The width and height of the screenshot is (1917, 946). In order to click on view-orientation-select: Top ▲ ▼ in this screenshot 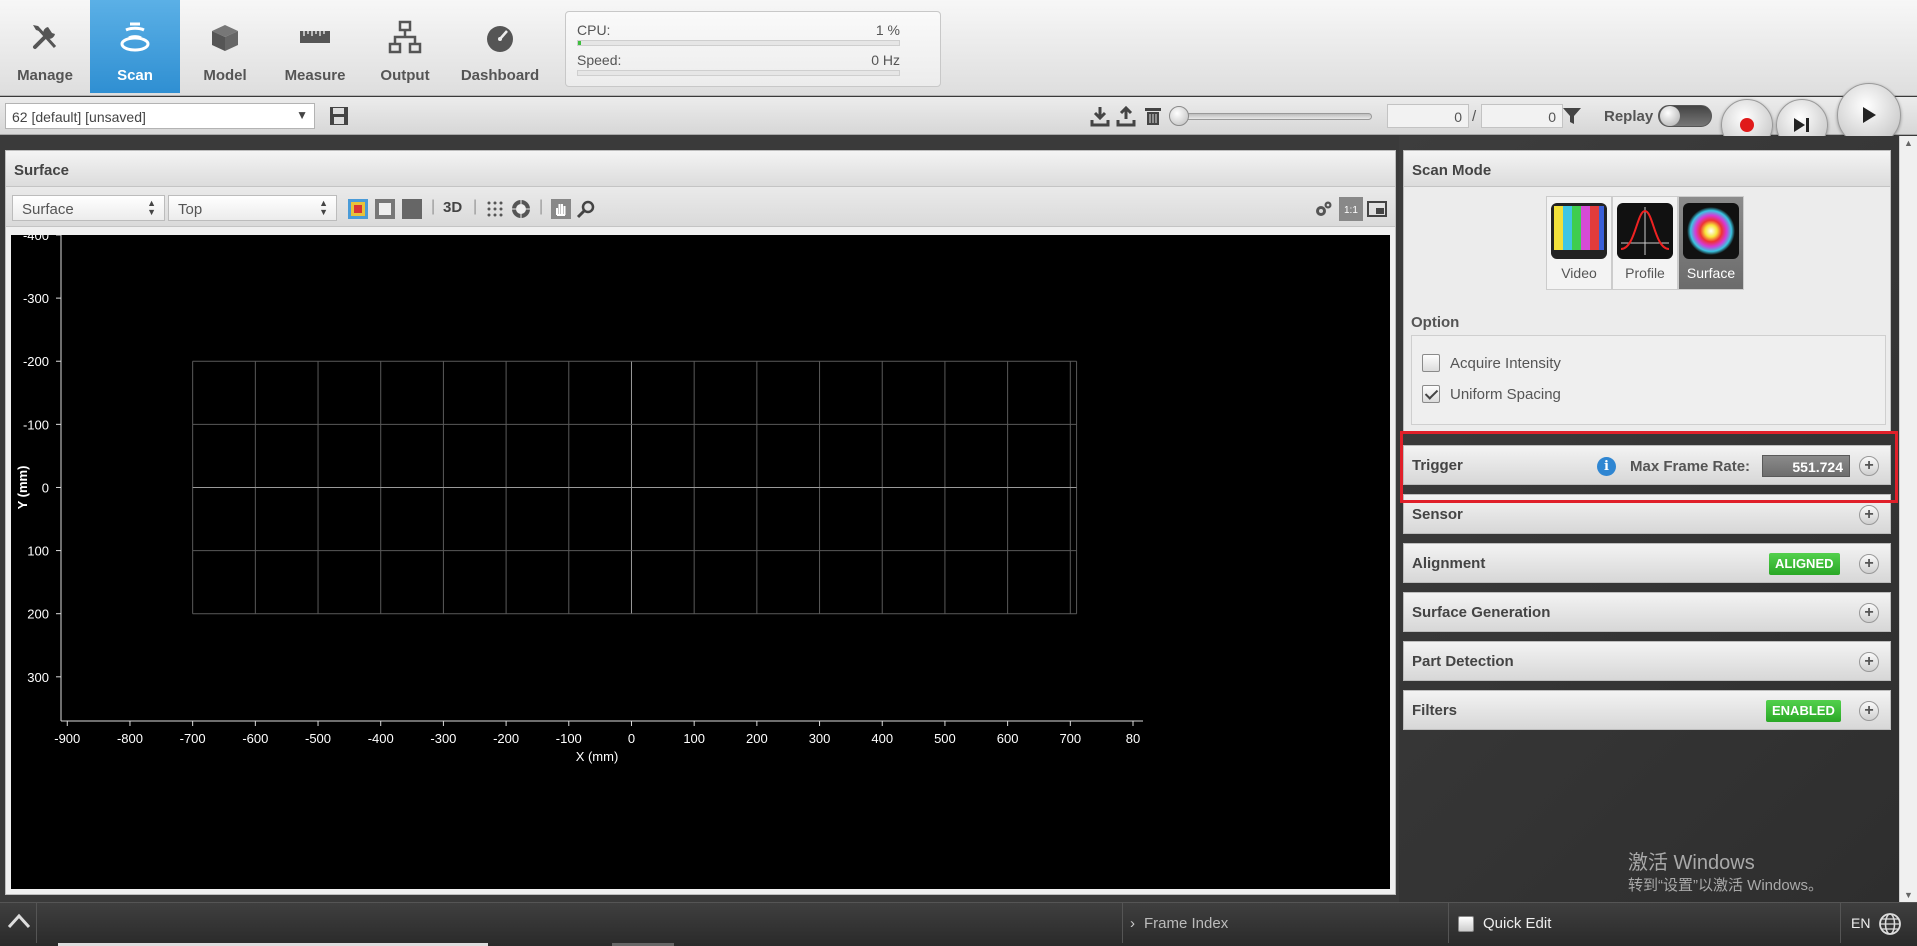, I will do `click(252, 208)`.